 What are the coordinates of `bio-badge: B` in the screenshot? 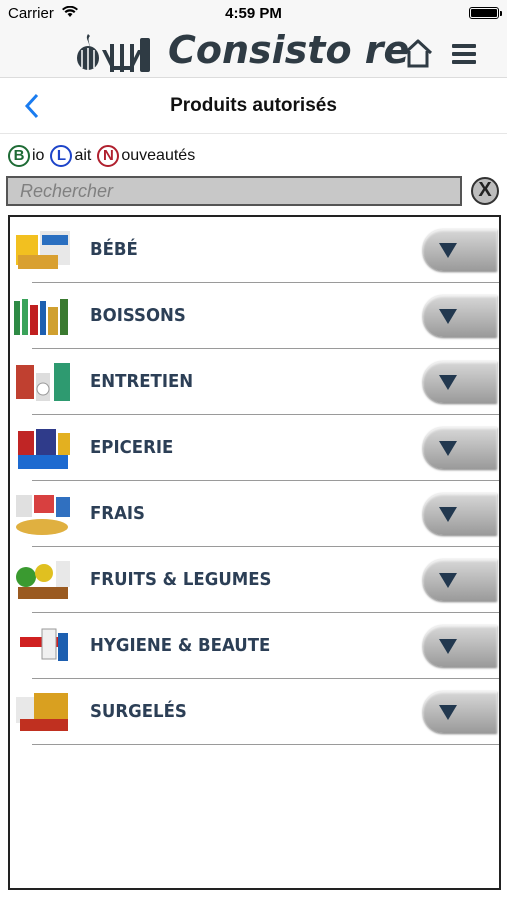 It's located at (19, 156).